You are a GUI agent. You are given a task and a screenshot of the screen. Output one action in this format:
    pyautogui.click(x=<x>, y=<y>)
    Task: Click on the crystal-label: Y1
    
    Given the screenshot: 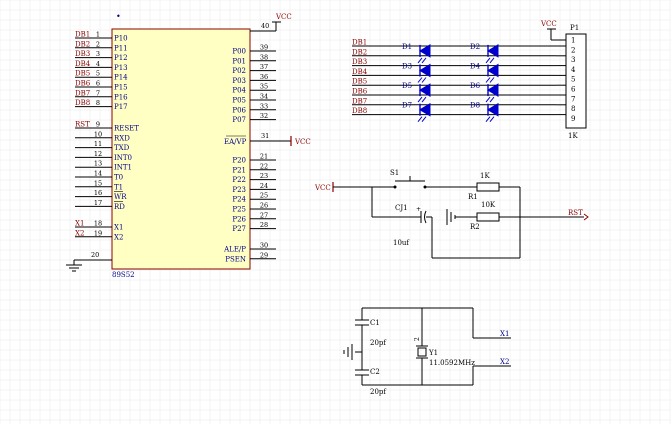 What is the action you would take?
    pyautogui.click(x=433, y=353)
    